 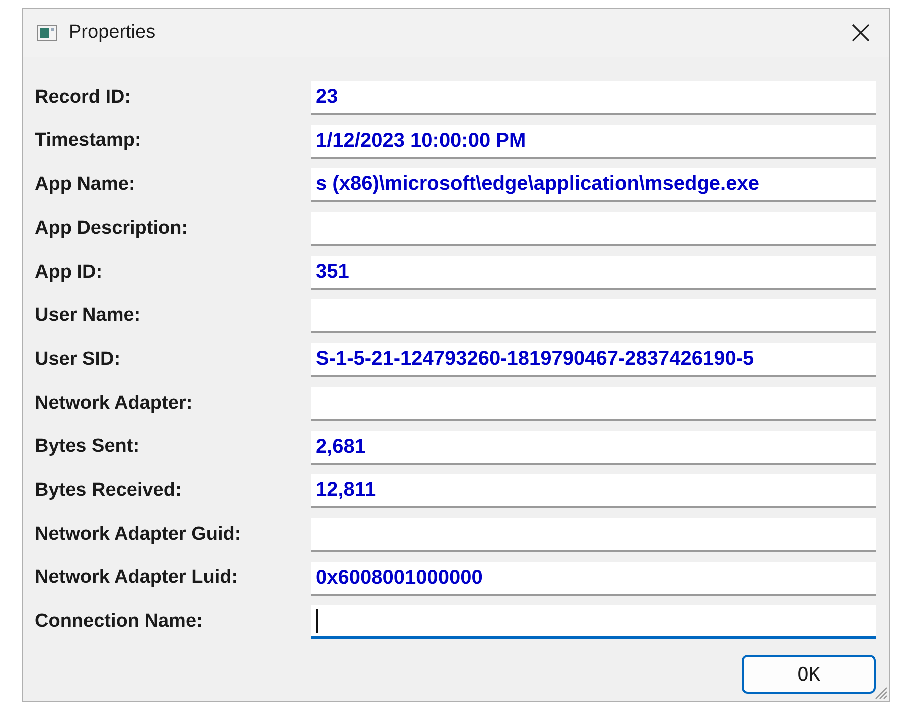 What do you see at coordinates (112, 32) in the screenshot?
I see `window-title: Properties` at bounding box center [112, 32].